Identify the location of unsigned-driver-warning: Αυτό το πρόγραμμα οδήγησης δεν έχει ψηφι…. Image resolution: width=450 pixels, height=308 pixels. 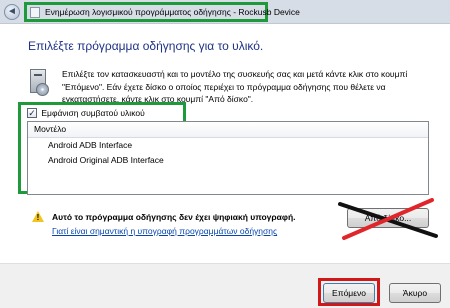
(174, 217).